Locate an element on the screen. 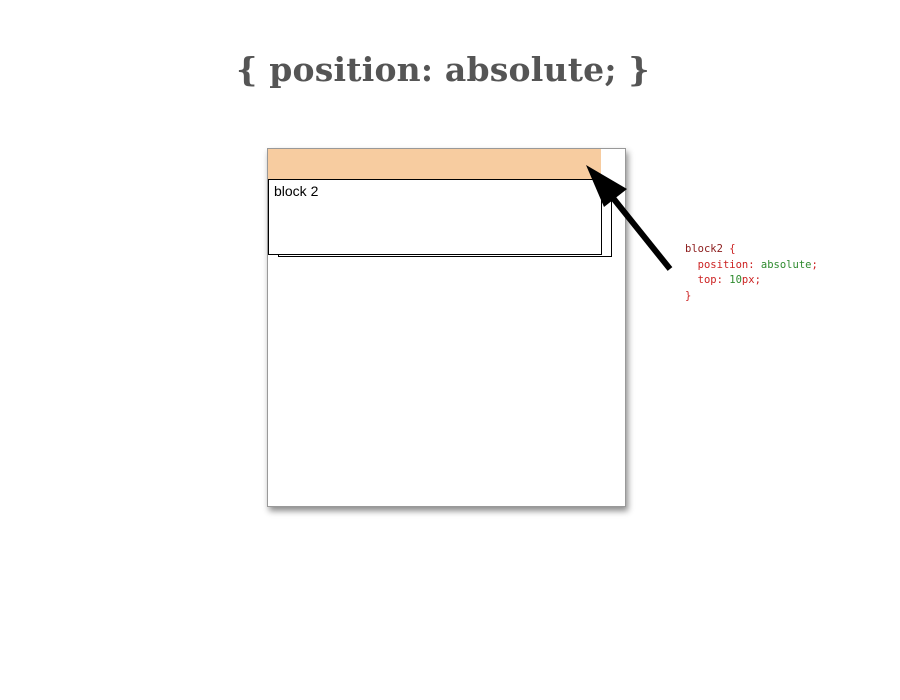 This screenshot has height=700, width=900. block-1-bar is located at coordinates (434, 164).